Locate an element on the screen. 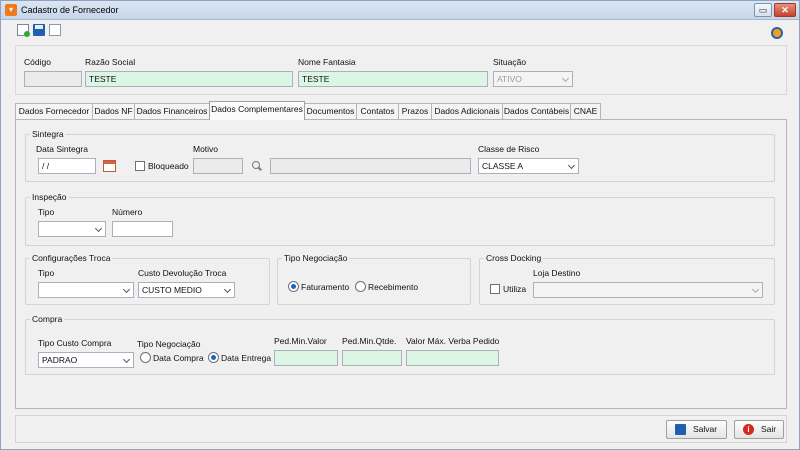 The width and height of the screenshot is (800, 450). inspecao-tipo-select is located at coordinates (72, 229).